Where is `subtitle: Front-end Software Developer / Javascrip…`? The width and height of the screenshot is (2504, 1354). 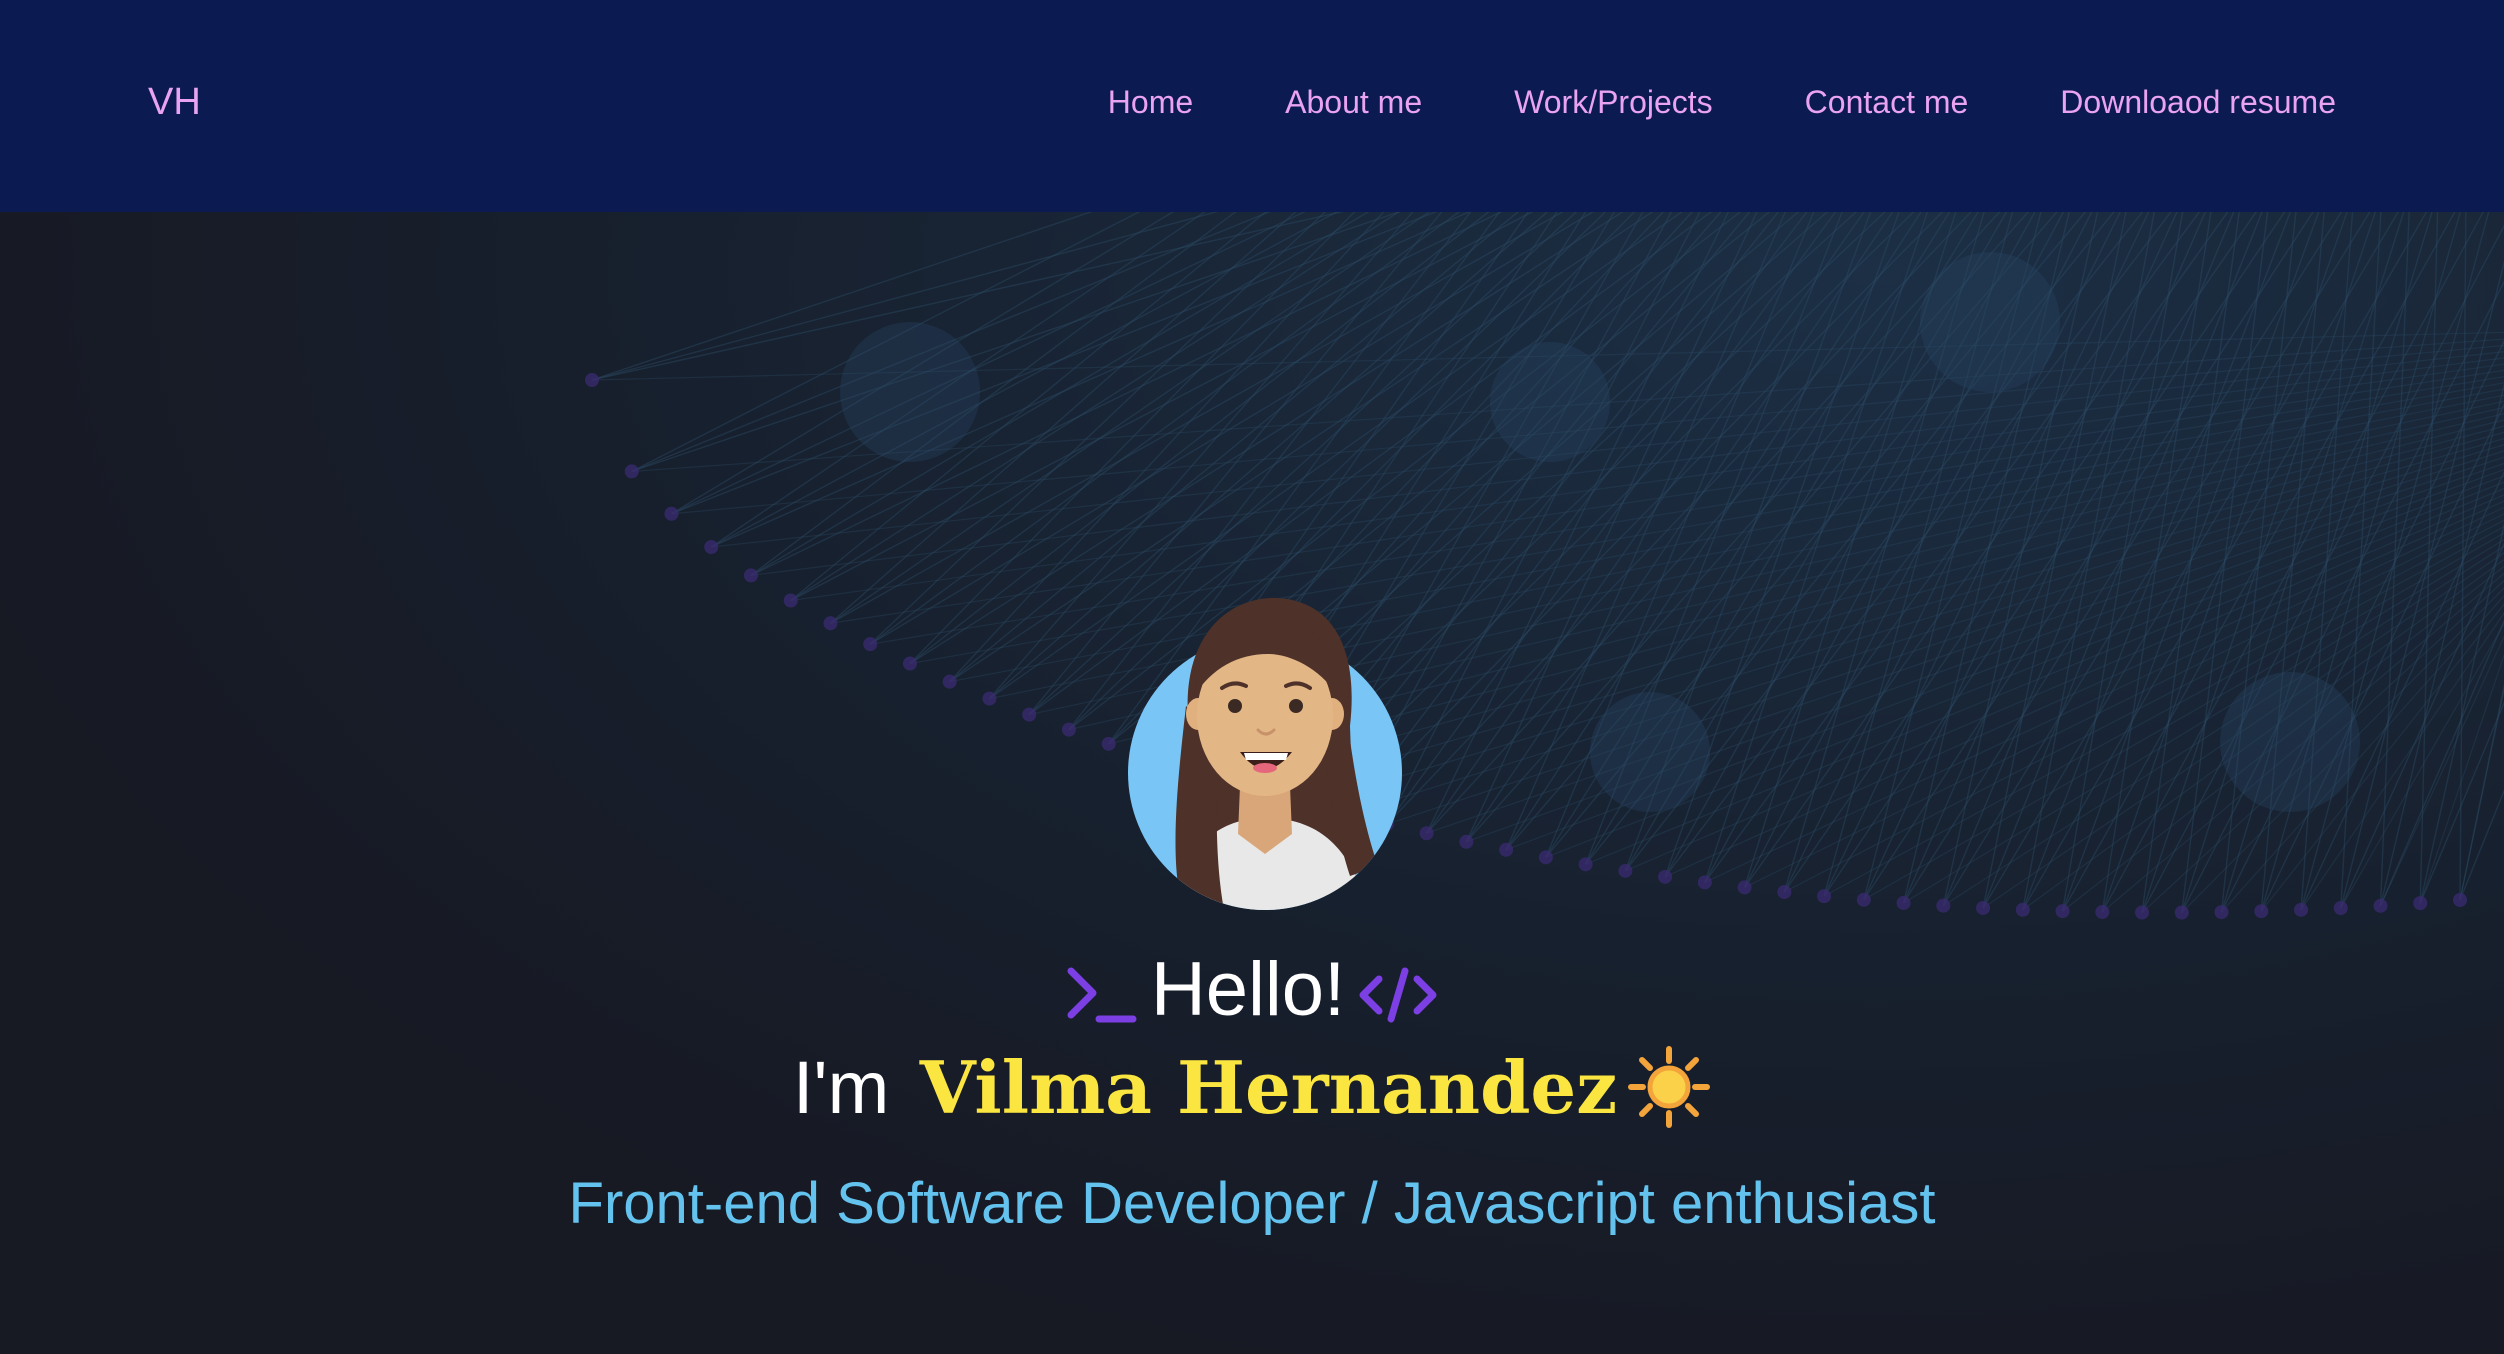
subtitle: Front-end Software Developer / Javascrip… is located at coordinates (1252, 1203).